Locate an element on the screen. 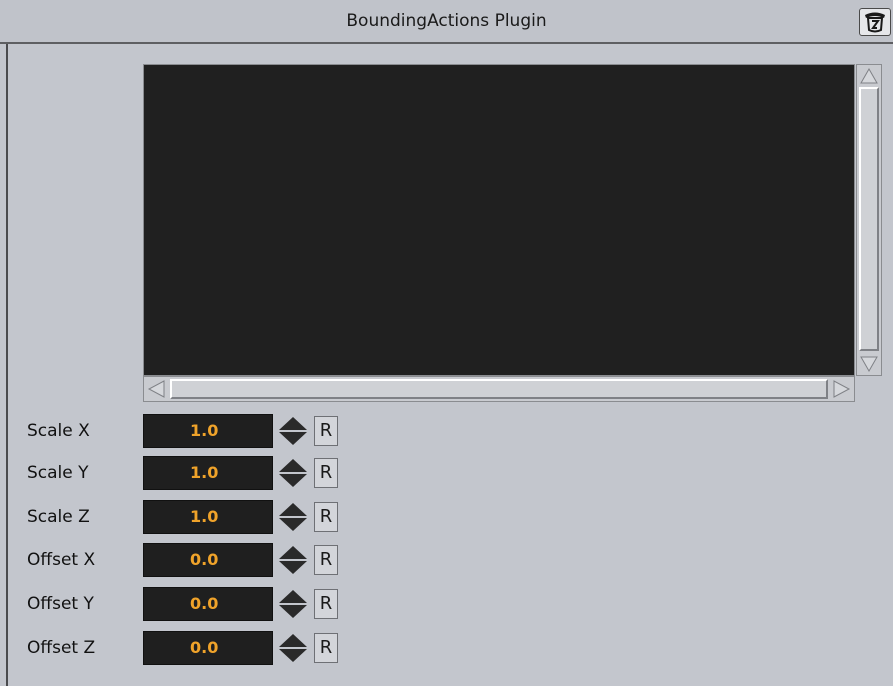 The width and height of the screenshot is (893, 686). param-label: Scale X is located at coordinates (58, 431).